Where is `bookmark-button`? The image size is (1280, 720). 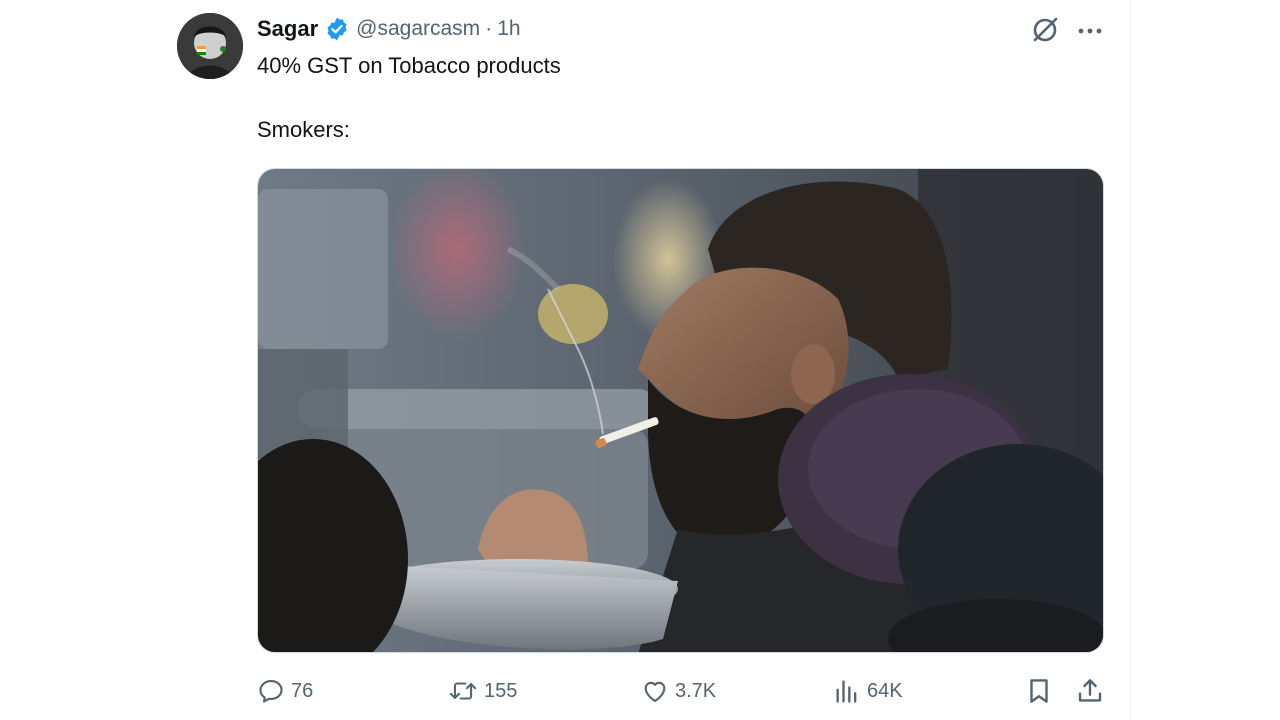
bookmark-button is located at coordinates (1042, 691).